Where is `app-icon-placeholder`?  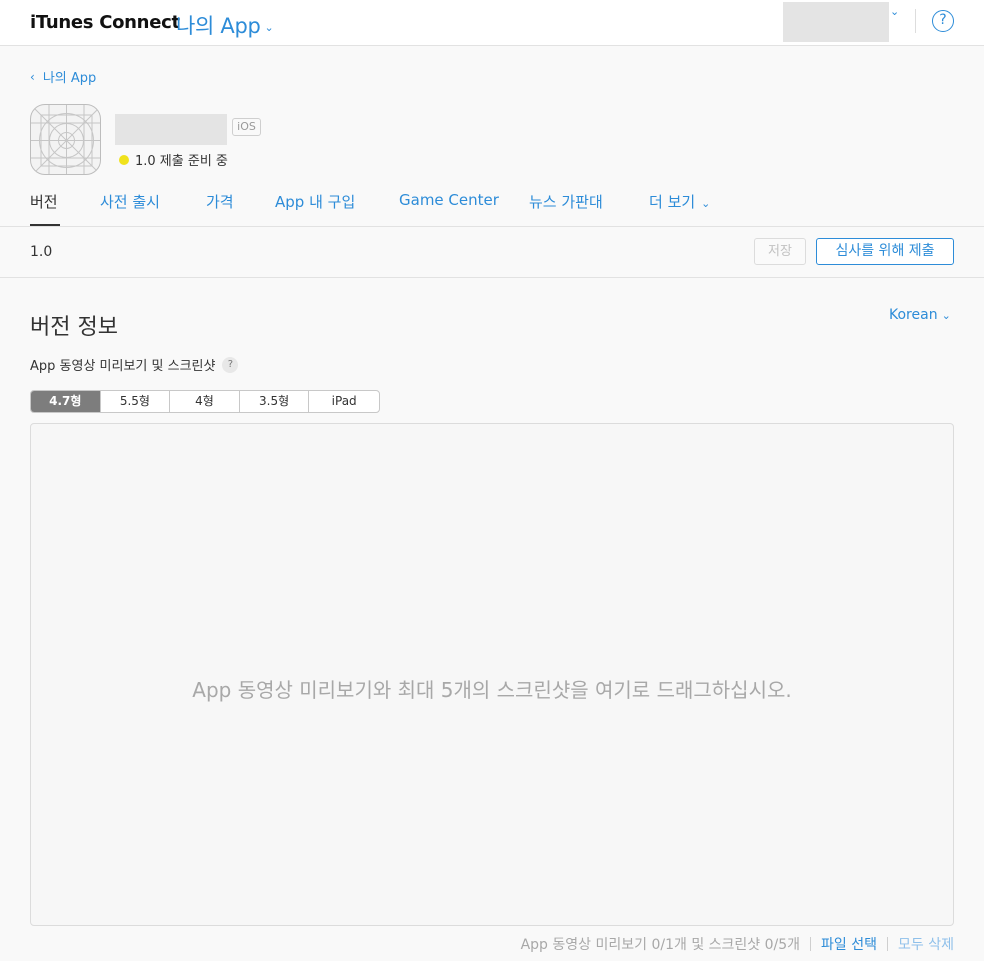
app-icon-placeholder is located at coordinates (65, 139).